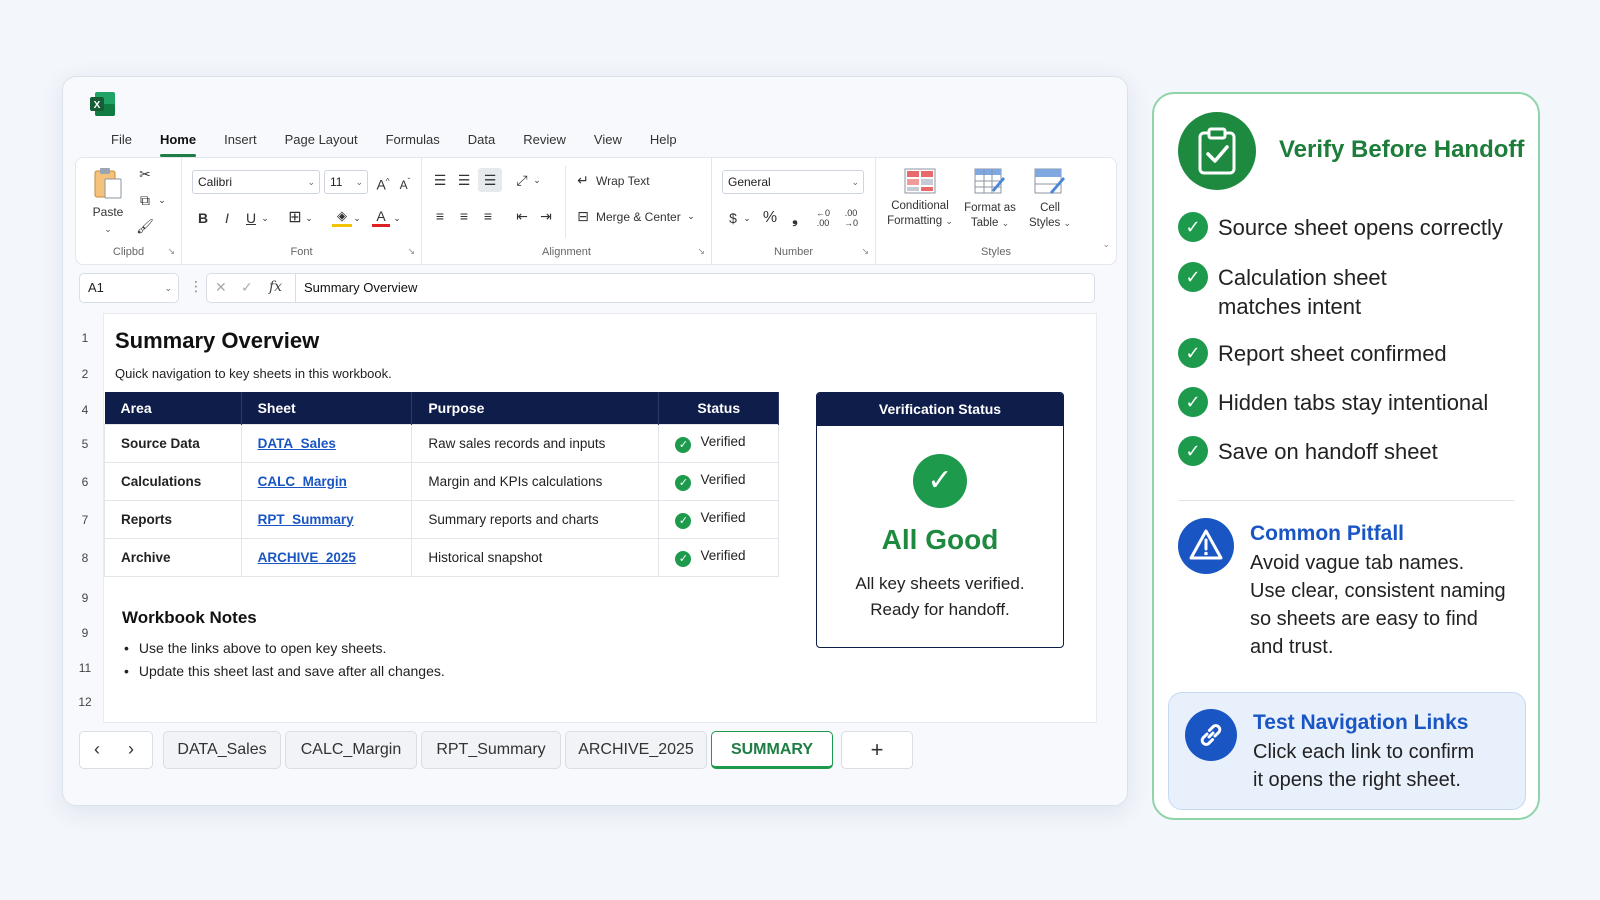 The image size is (1600, 900). What do you see at coordinates (1050, 199) in the screenshot?
I see `cell-styles-button: Cell Styles ⌄` at bounding box center [1050, 199].